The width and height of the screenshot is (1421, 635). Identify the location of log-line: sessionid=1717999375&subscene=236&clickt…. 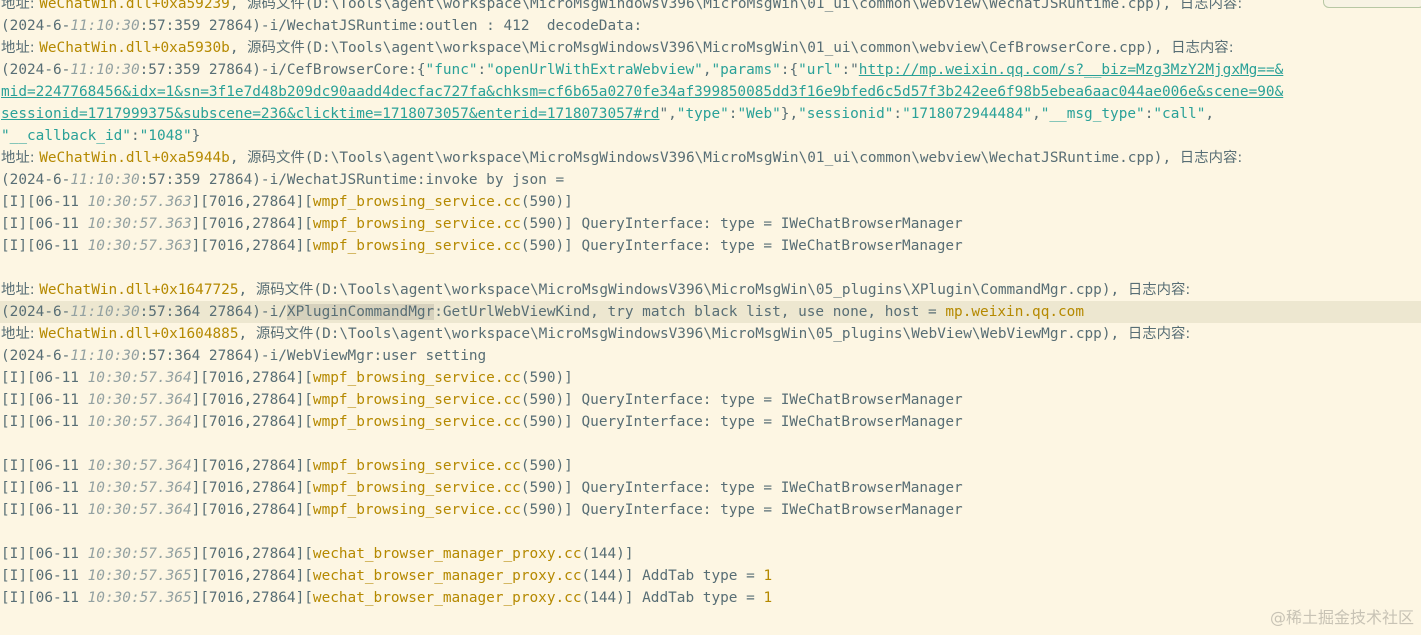
(710, 114).